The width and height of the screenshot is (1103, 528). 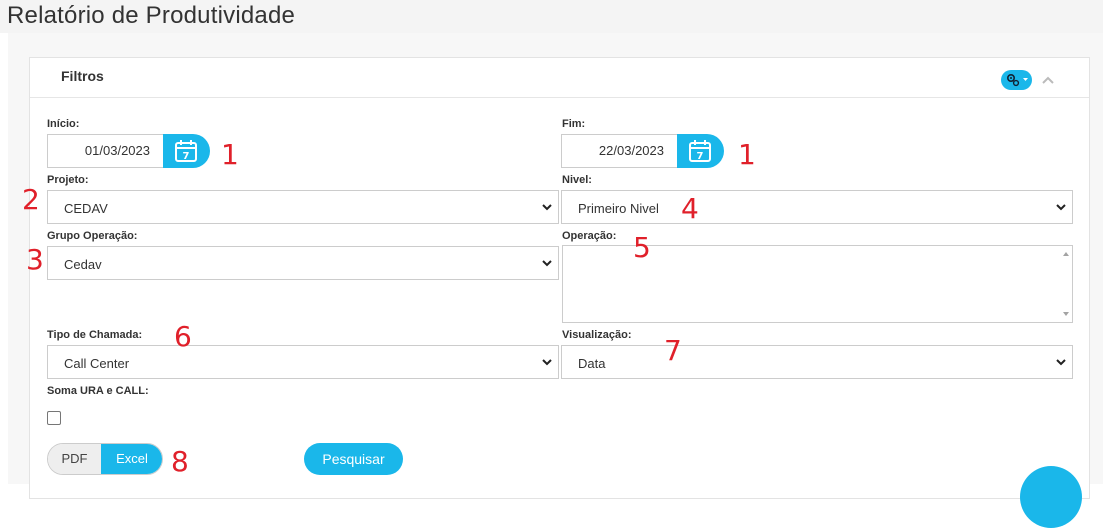 I want to click on scroll-down-icon, so click(x=1066, y=314).